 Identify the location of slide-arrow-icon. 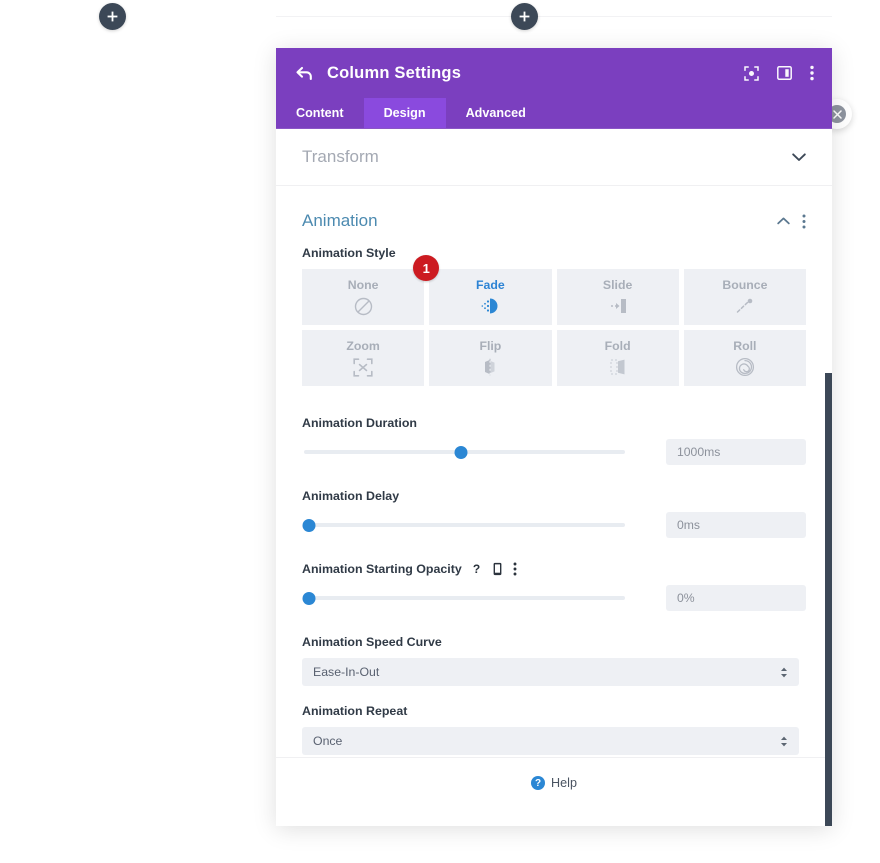
(618, 306).